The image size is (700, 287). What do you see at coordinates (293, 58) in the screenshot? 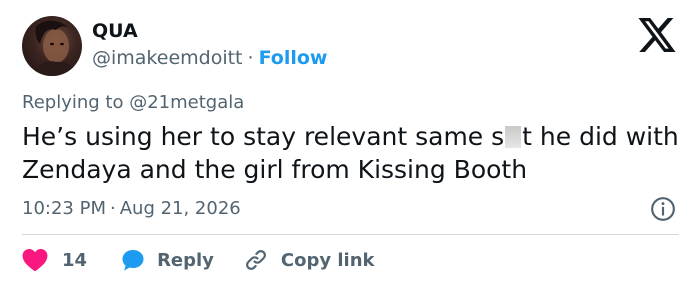
I see `follow-button: Follow` at bounding box center [293, 58].